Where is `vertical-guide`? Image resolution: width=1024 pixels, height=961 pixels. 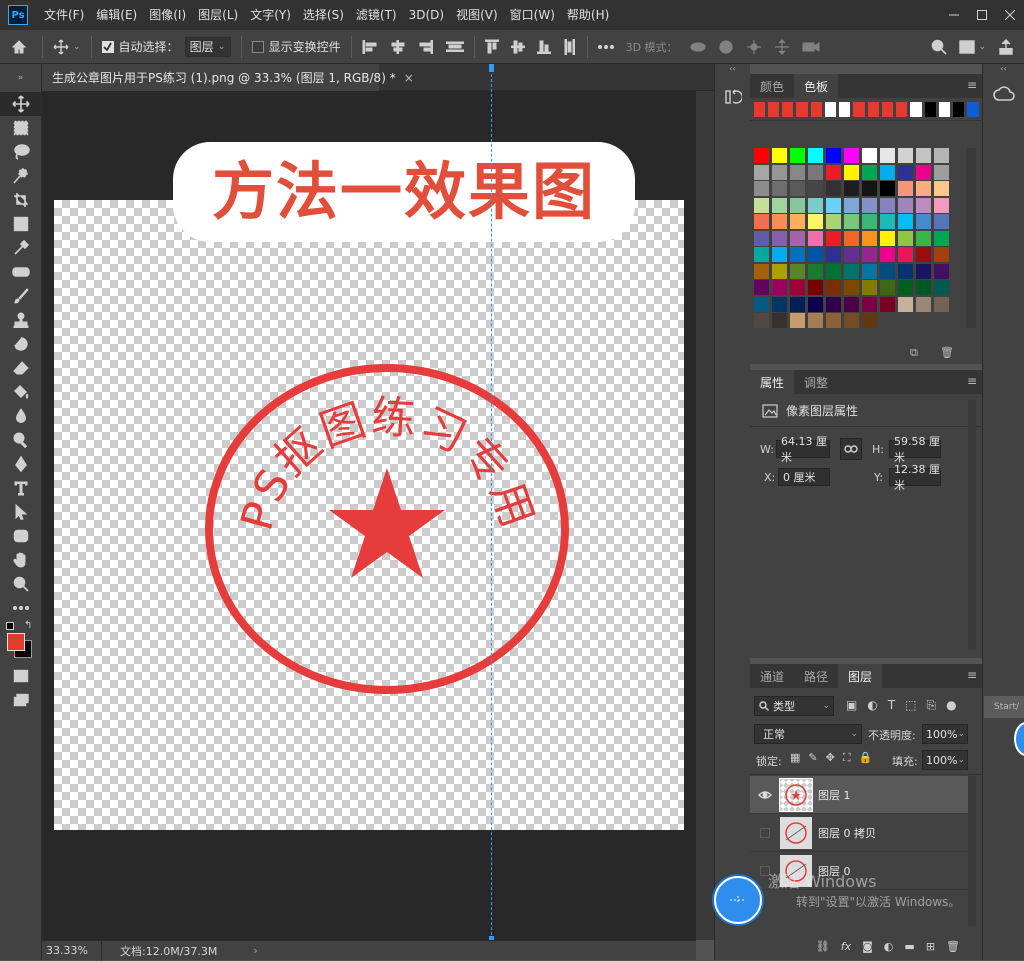
vertical-guide is located at coordinates (491, 512).